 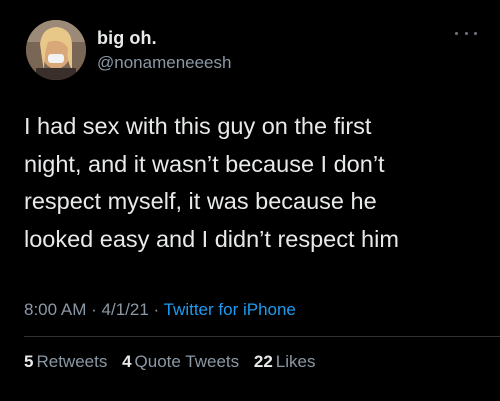 I want to click on retweets-stat: 5 Retweets, so click(x=65, y=361).